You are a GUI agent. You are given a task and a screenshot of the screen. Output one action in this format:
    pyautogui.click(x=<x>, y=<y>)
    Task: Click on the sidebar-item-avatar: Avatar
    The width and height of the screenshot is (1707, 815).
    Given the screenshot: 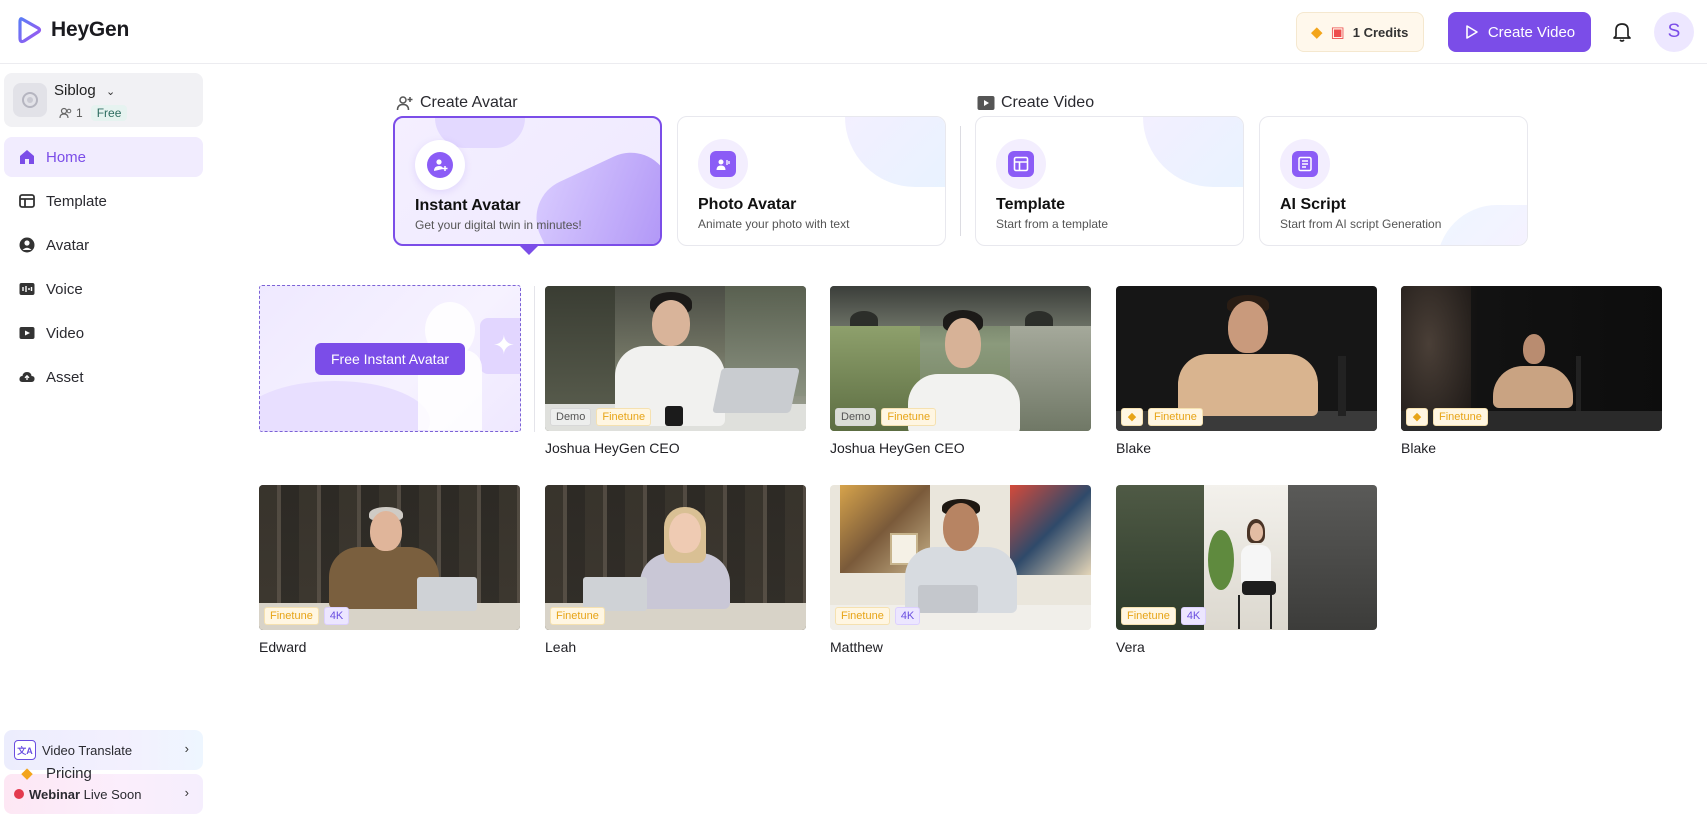 What is the action you would take?
    pyautogui.click(x=103, y=245)
    